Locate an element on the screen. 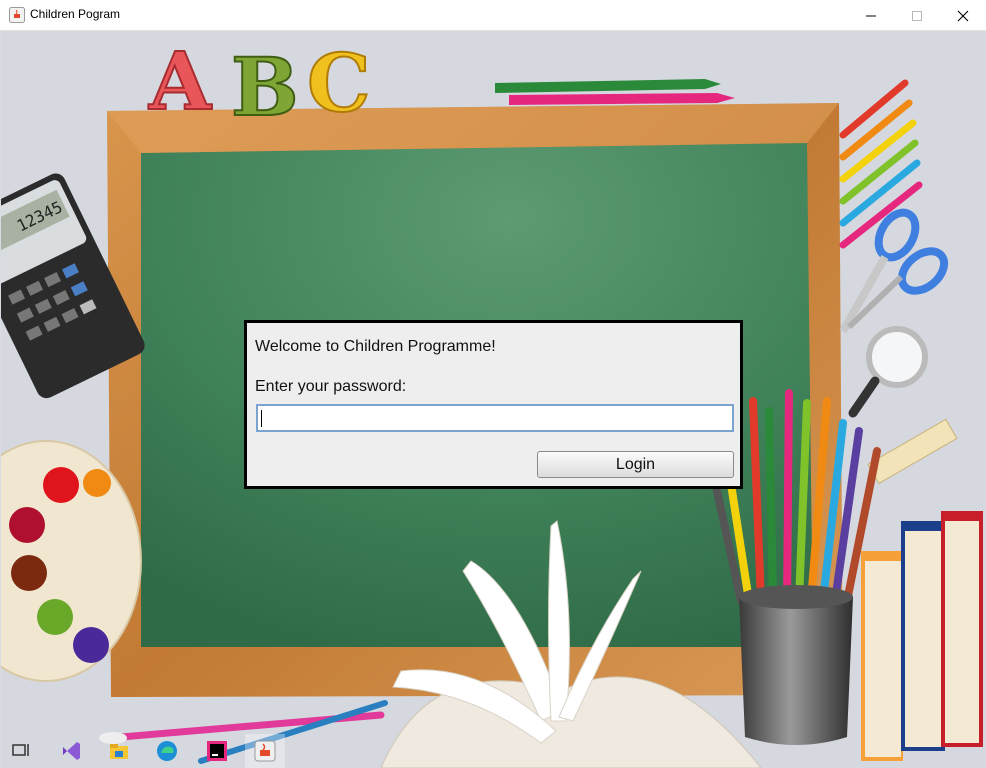 Image resolution: width=986 pixels, height=768 pixels. intellij-button is located at coordinates (217, 751).